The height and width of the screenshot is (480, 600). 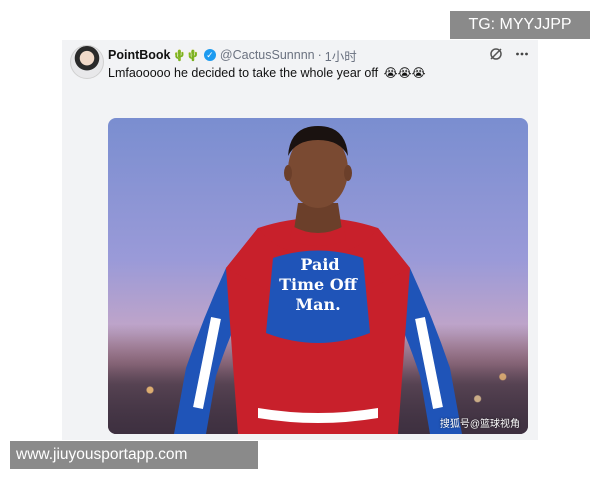 What do you see at coordinates (318, 284) in the screenshot?
I see `shirt-text-line-2: Time Off` at bounding box center [318, 284].